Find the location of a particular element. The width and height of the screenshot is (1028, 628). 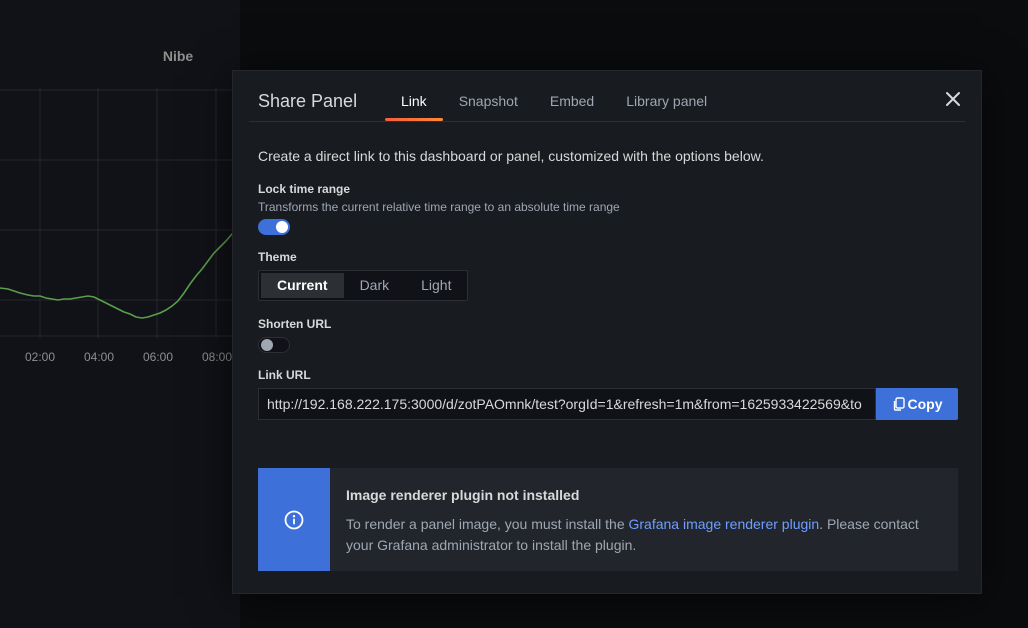

copy-icon is located at coordinates (899, 404).